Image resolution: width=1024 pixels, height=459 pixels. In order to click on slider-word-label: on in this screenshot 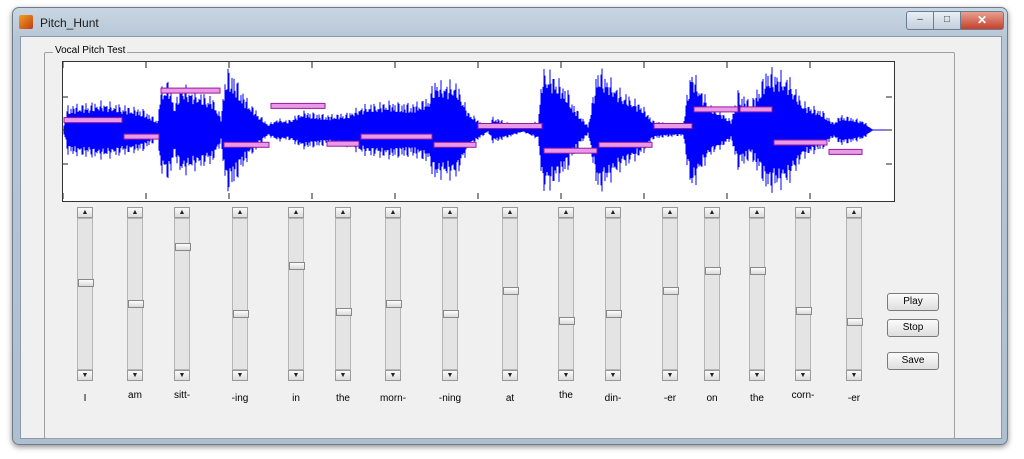, I will do `click(712, 398)`.